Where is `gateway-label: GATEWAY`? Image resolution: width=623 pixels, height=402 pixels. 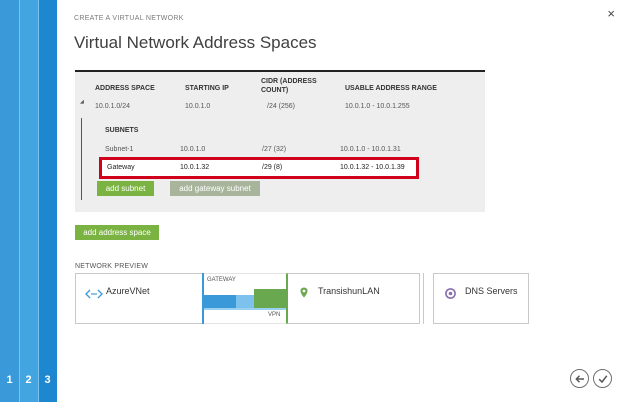 gateway-label: GATEWAY is located at coordinates (221, 280).